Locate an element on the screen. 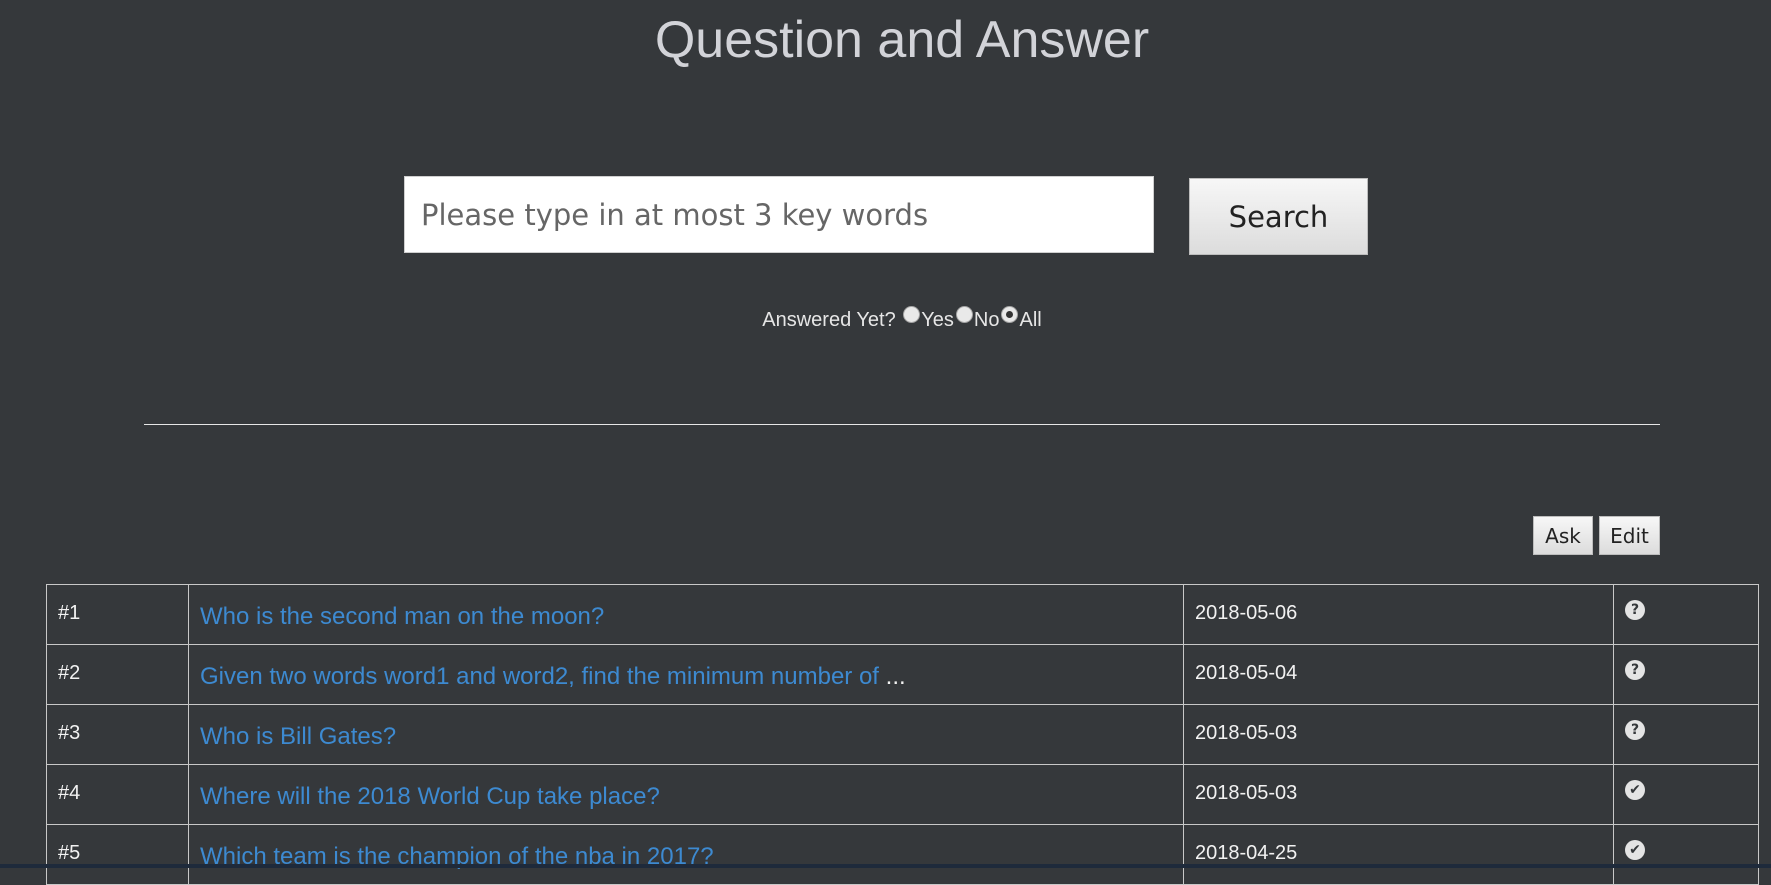 This screenshot has height=885, width=1771. window-bottom-edge is located at coordinates (885, 866).